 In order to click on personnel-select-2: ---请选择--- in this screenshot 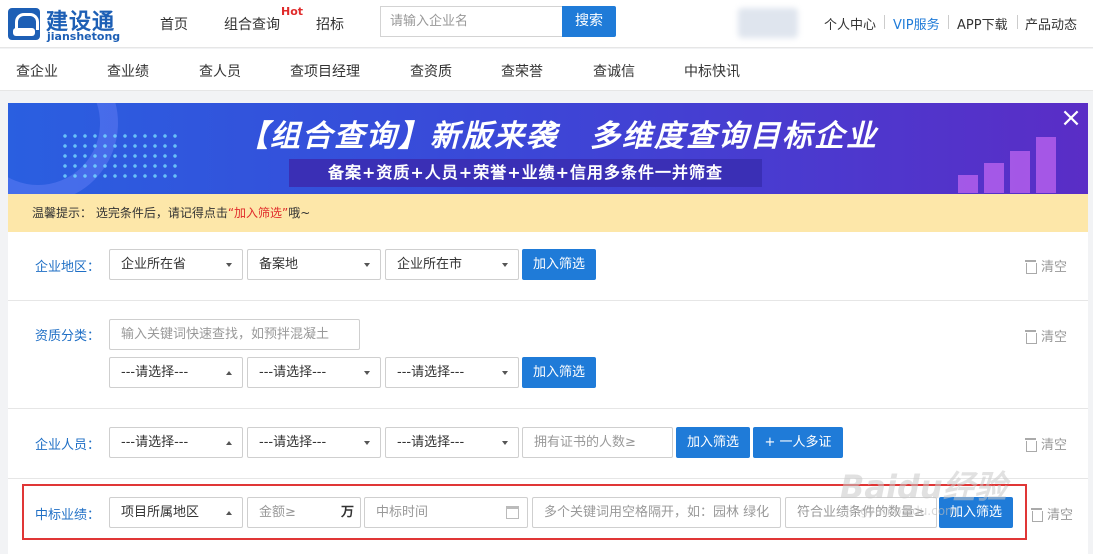, I will do `click(314, 442)`.